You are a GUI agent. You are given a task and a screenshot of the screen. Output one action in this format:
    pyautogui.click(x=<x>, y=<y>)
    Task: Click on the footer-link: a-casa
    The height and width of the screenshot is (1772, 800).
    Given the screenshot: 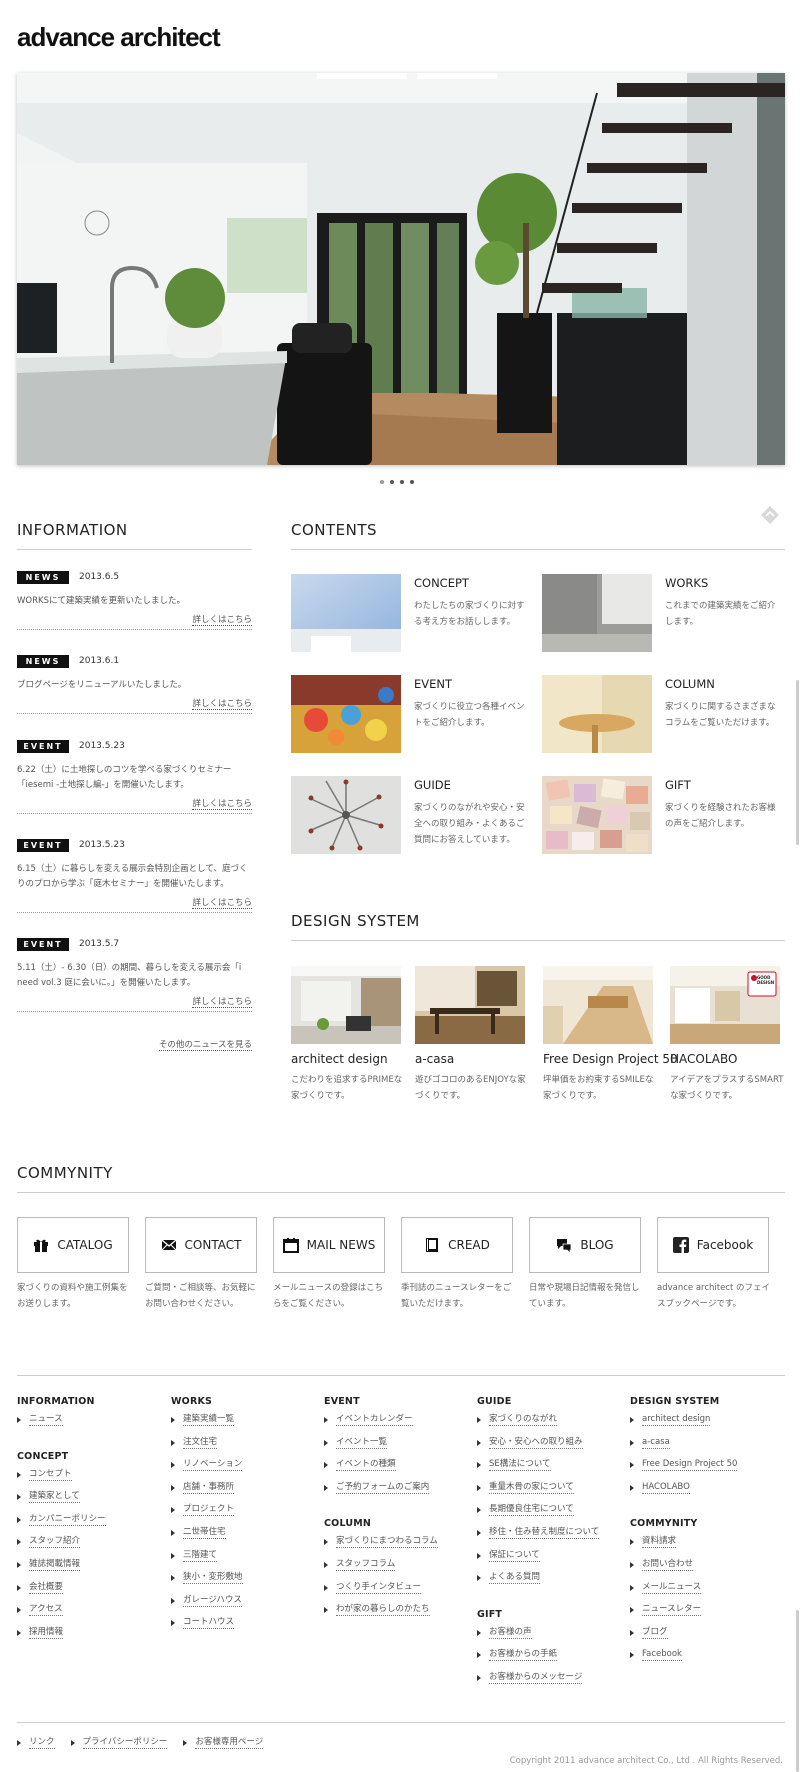 What is the action you would take?
    pyautogui.click(x=656, y=1443)
    